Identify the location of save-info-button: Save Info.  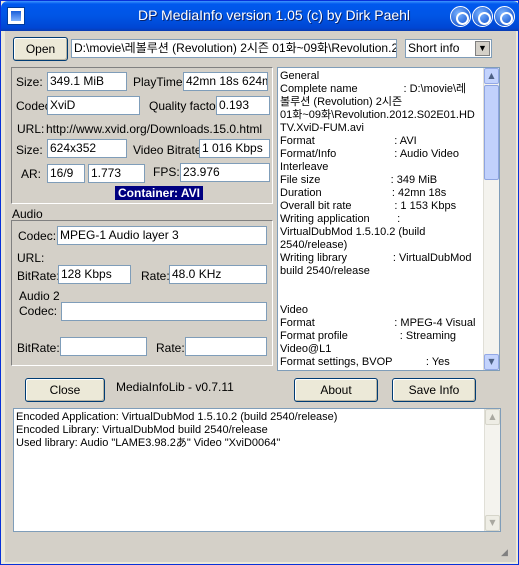
(434, 390).